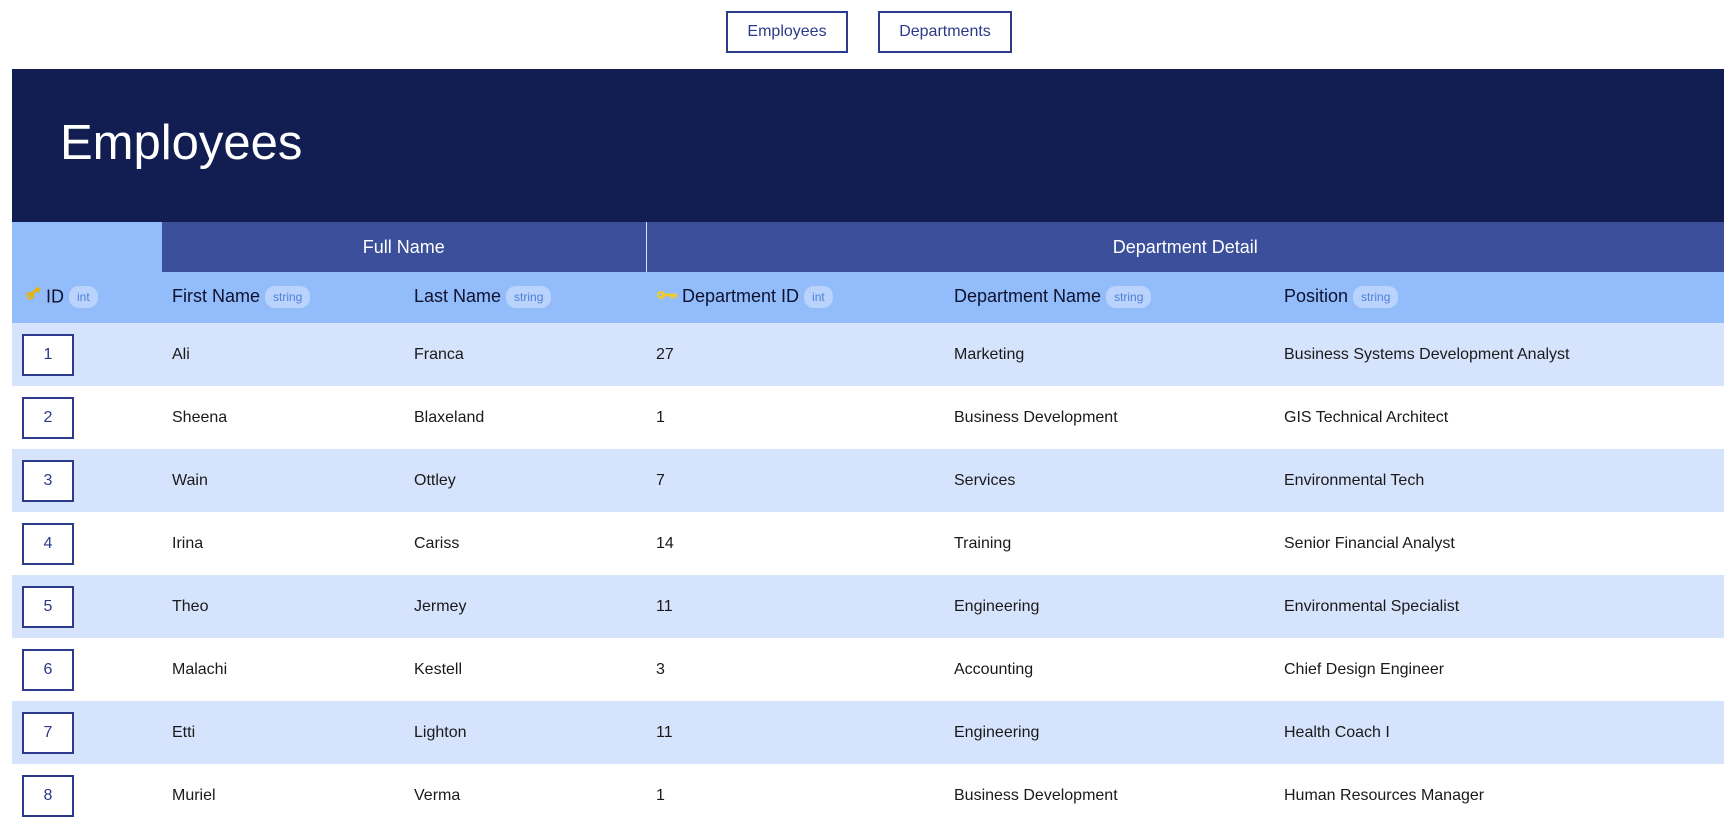 The image size is (1736, 827). I want to click on row-id-button: 8, so click(48, 795).